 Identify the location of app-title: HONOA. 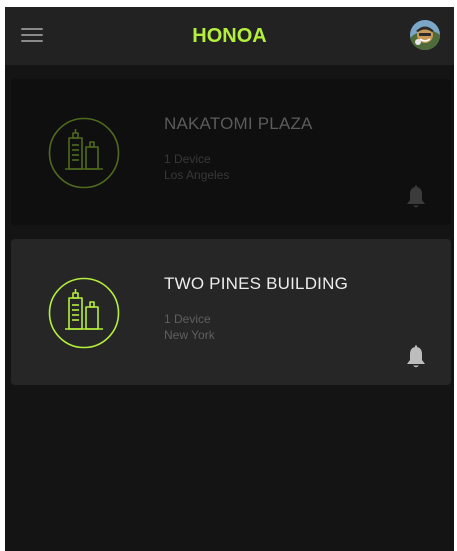
(229, 36).